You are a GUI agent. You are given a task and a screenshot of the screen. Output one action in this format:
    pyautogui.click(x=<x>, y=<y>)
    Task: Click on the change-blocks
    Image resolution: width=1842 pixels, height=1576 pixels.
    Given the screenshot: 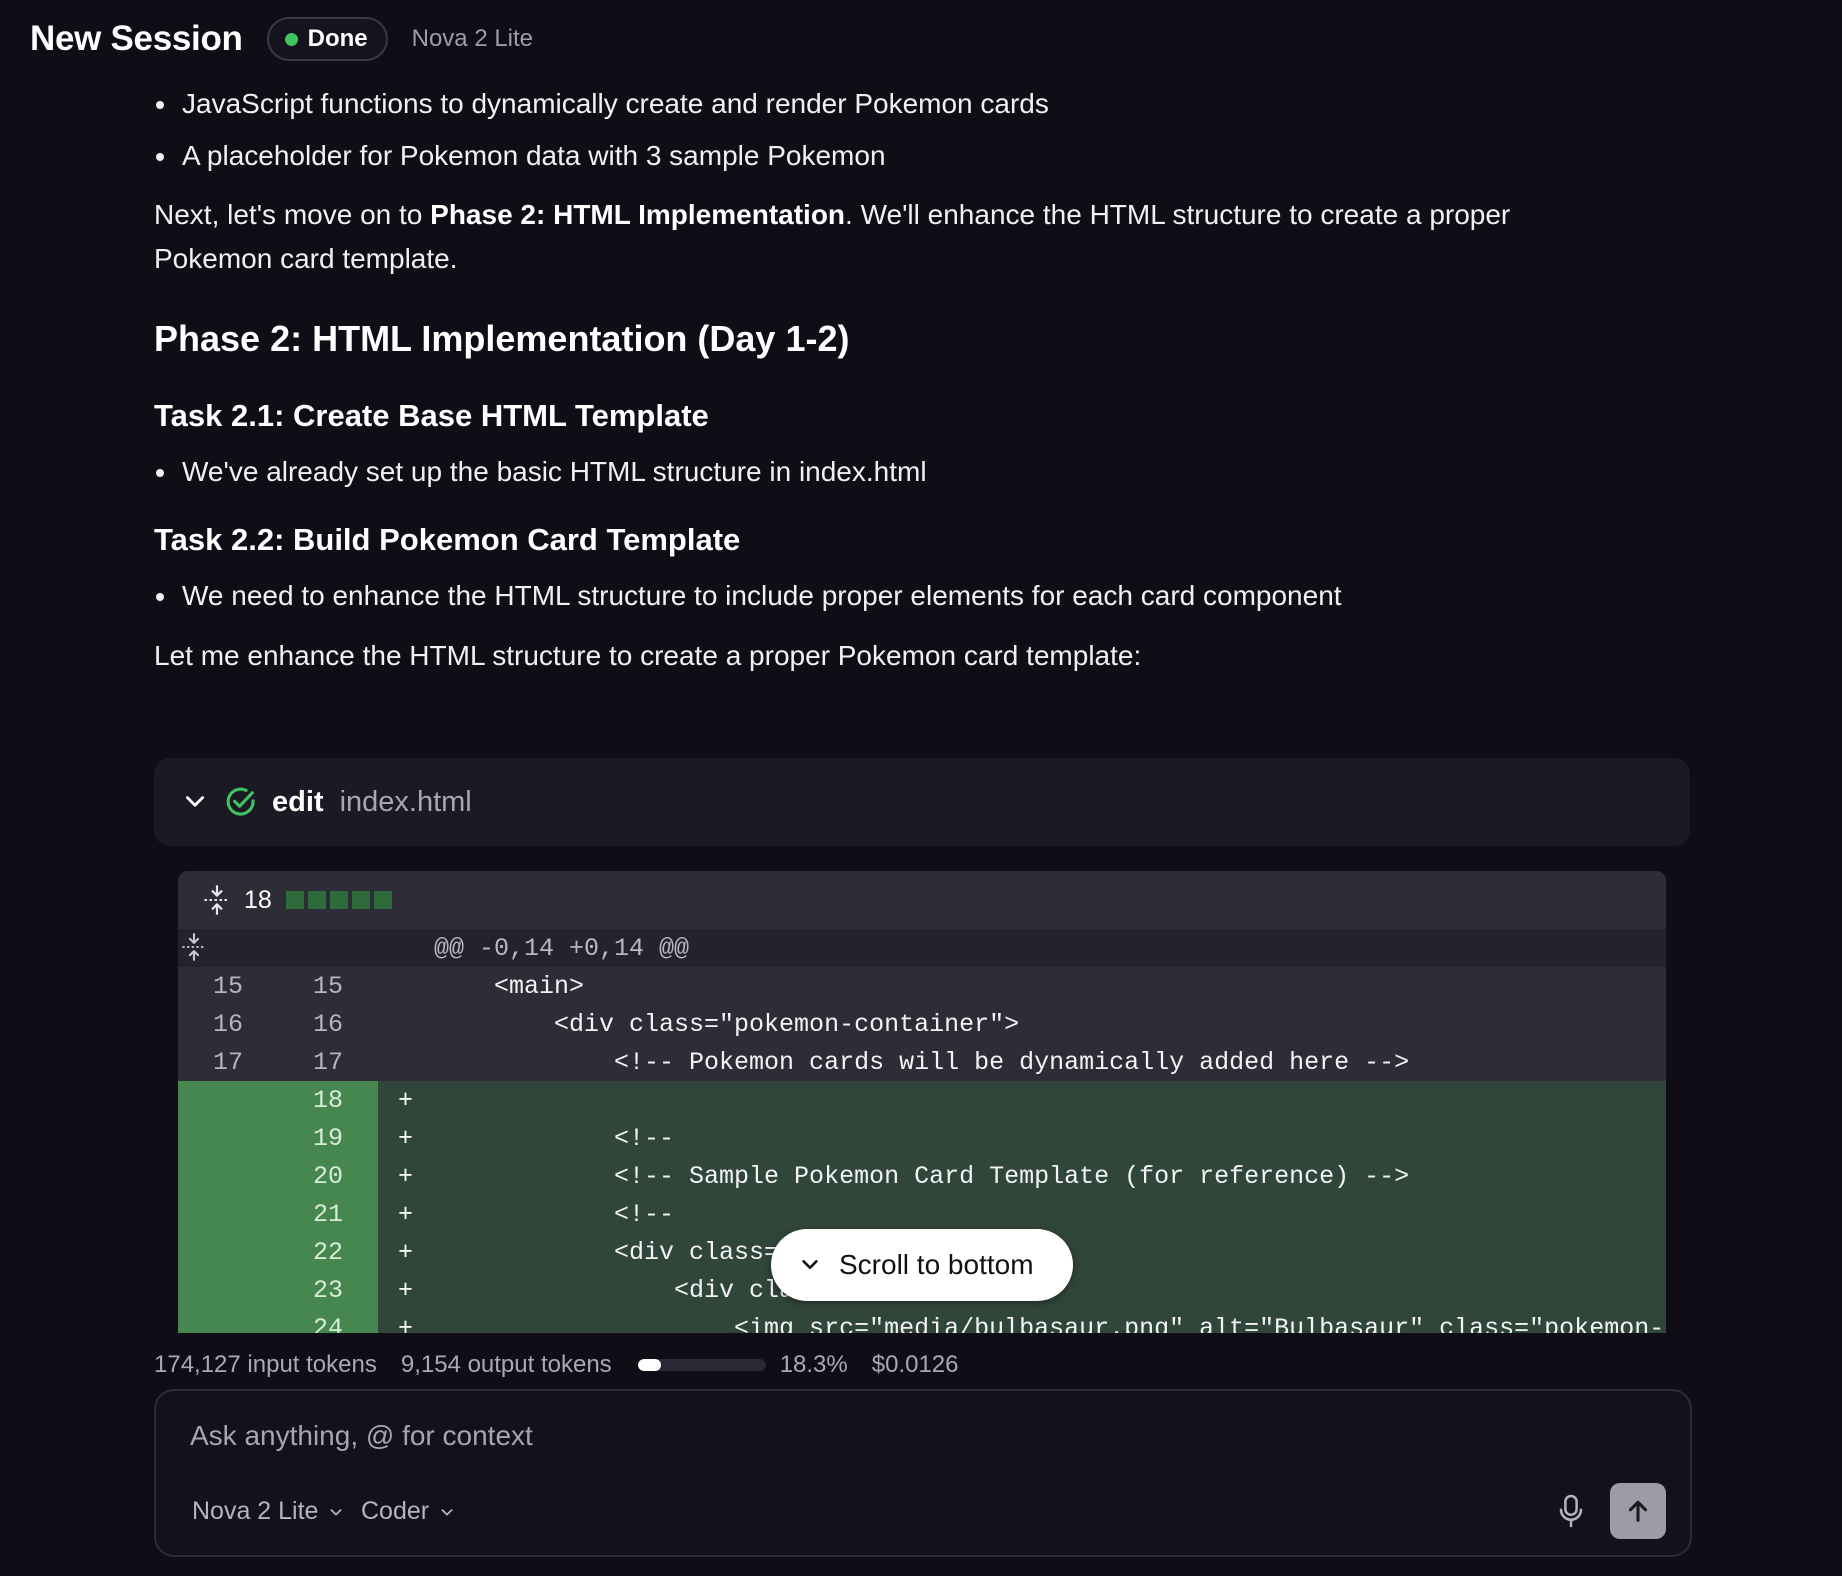 What is the action you would take?
    pyautogui.click(x=338, y=900)
    